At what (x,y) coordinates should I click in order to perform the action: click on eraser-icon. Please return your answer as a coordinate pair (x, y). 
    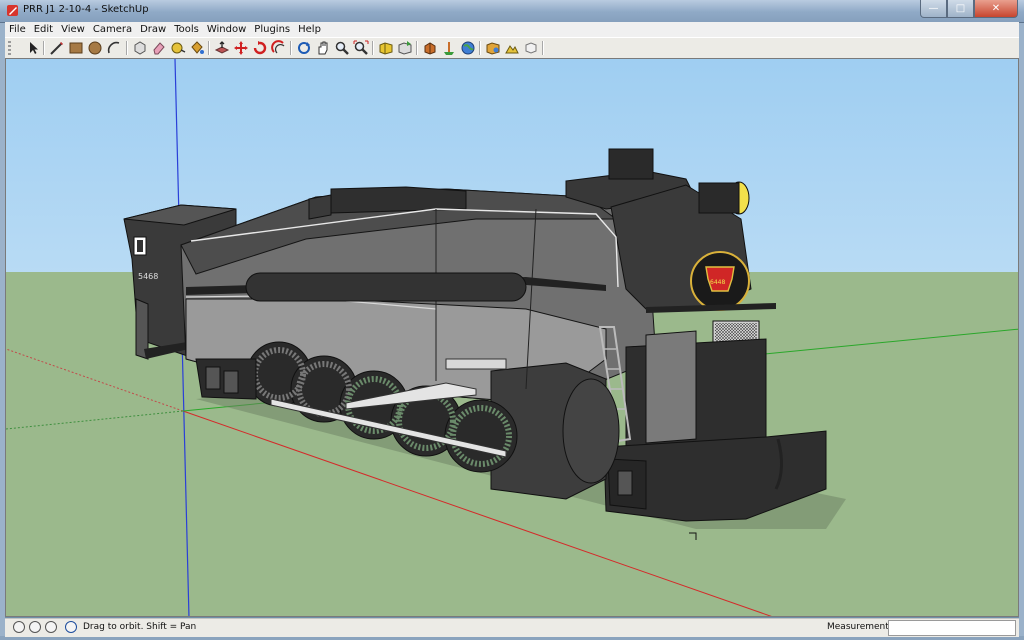
    Looking at the image, I should click on (159, 48).